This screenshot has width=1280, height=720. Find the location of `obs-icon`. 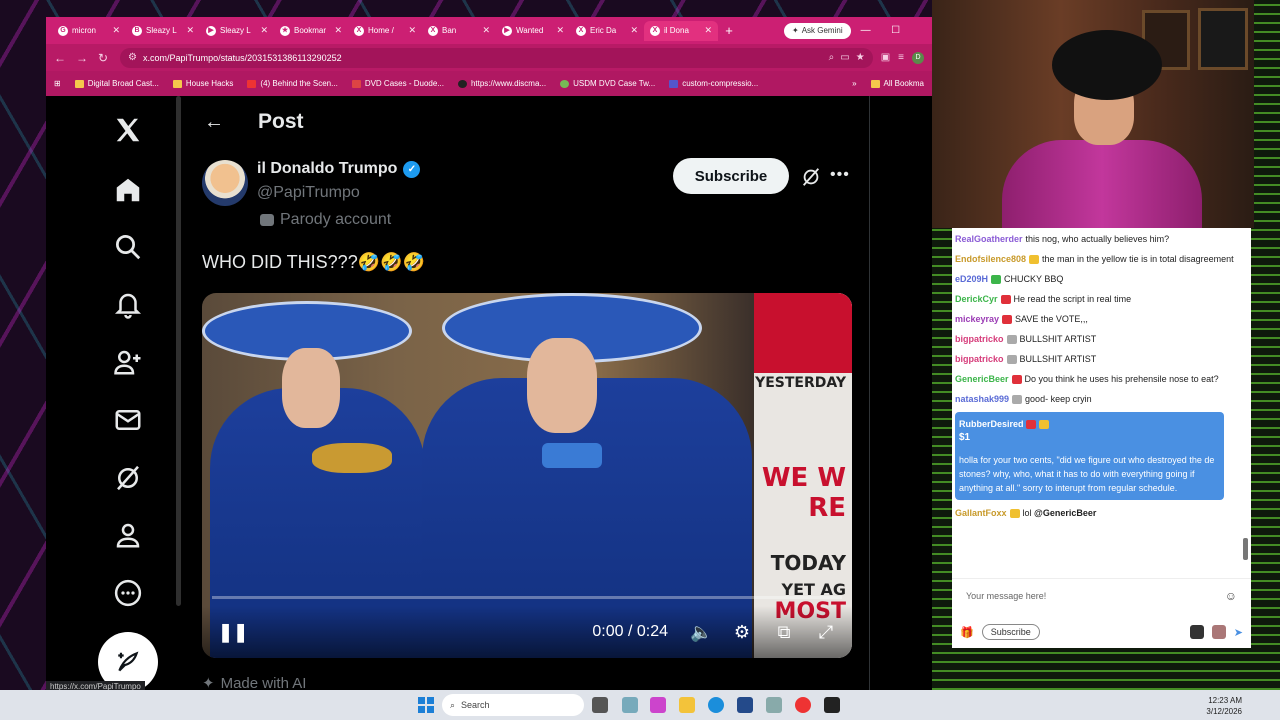

obs-icon is located at coordinates (832, 705).